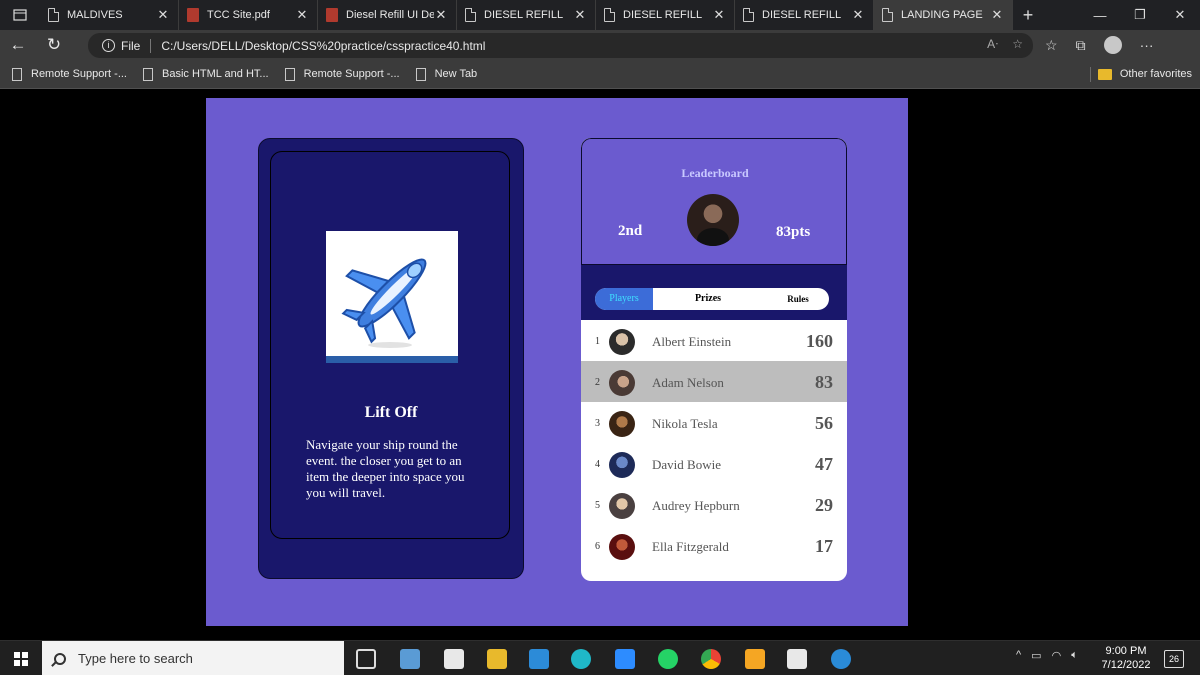 The height and width of the screenshot is (675, 1200). What do you see at coordinates (248, 15) in the screenshot?
I see `browser-tab: TCC Site.pdf ✕` at bounding box center [248, 15].